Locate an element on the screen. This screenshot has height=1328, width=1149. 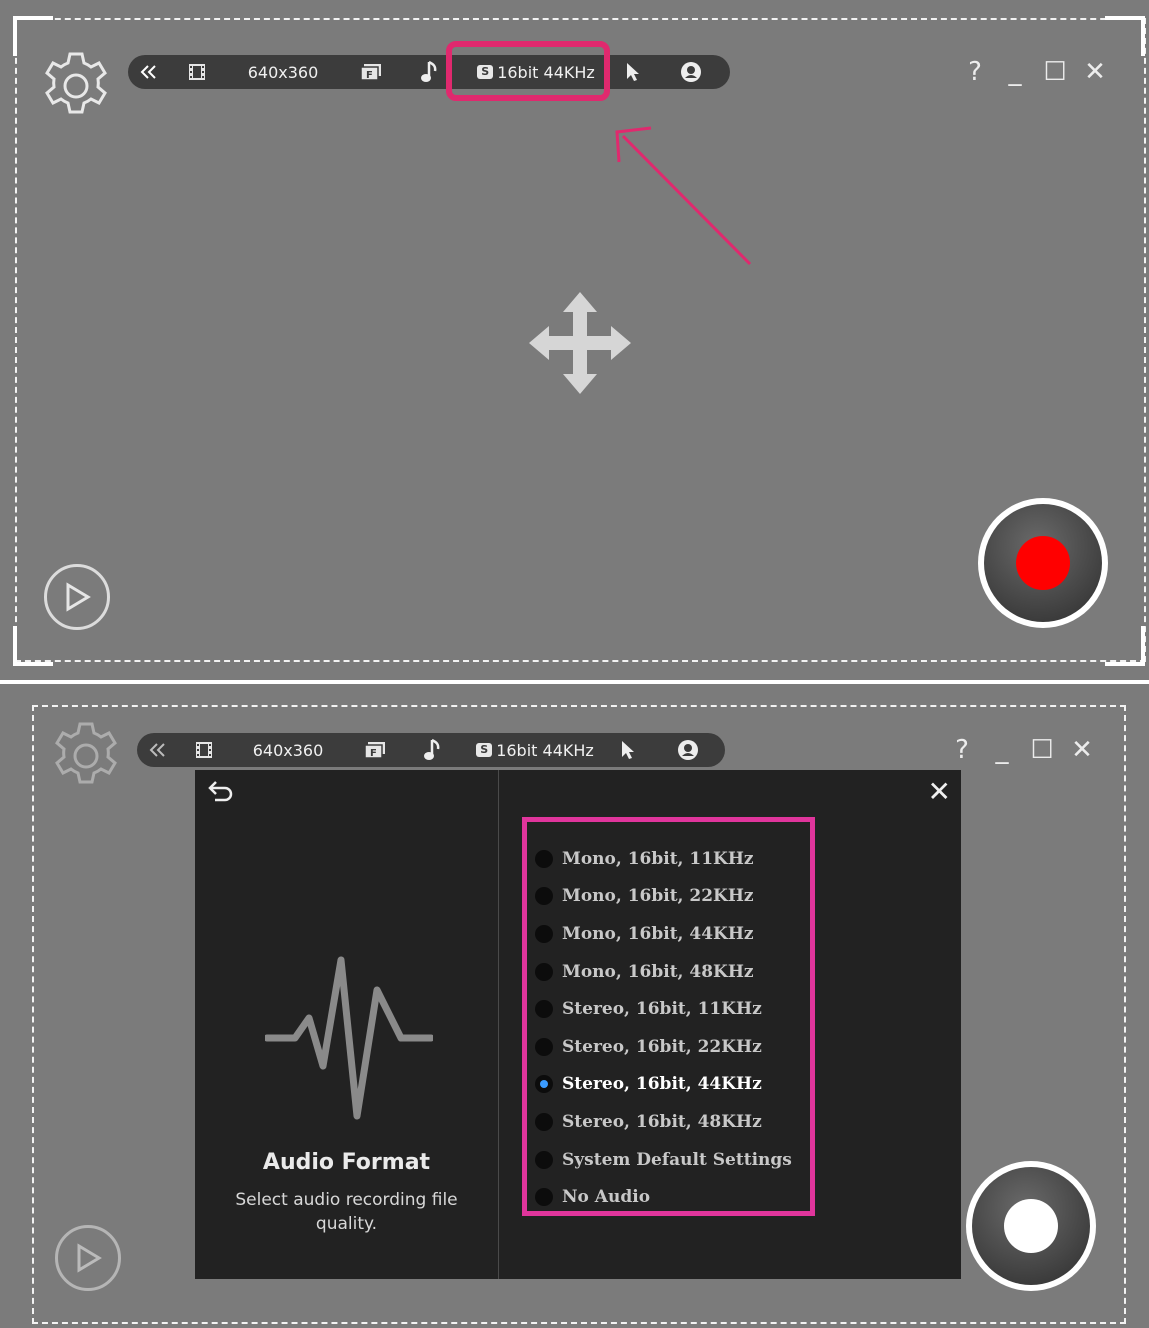
audio-quality-label: 16bit 44KHz is located at coordinates (545, 750).